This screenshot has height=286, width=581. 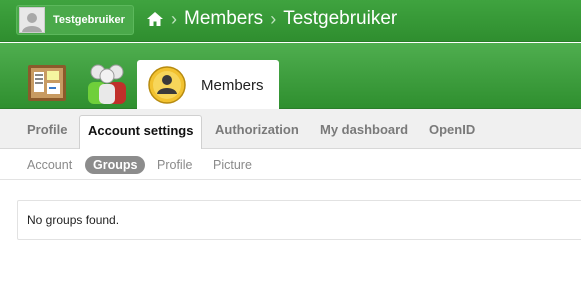 What do you see at coordinates (141, 132) in the screenshot?
I see `tab-account-settings: Account settings` at bounding box center [141, 132].